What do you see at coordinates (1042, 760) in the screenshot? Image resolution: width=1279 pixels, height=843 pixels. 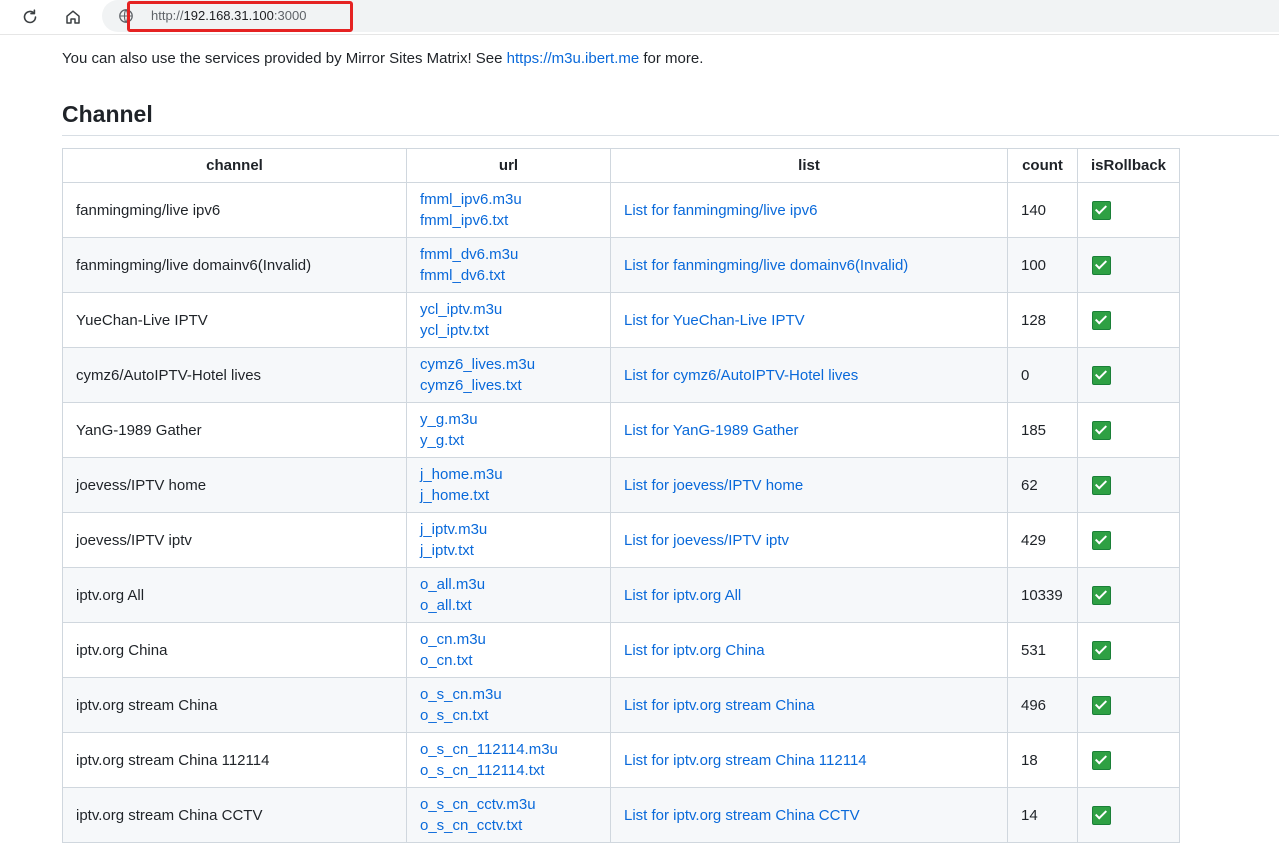 I see `count-value: 18` at bounding box center [1042, 760].